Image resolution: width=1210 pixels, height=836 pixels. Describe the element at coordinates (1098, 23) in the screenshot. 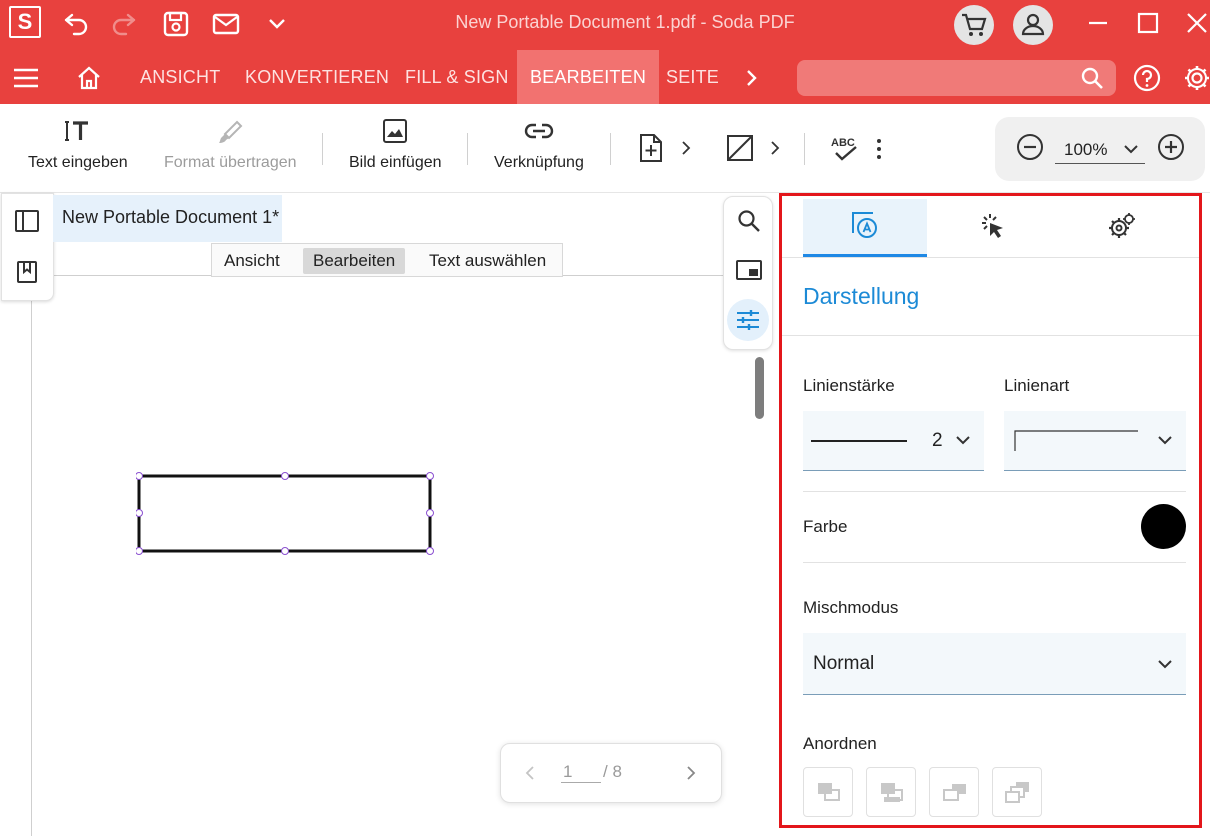

I see `minimize-icon` at that location.